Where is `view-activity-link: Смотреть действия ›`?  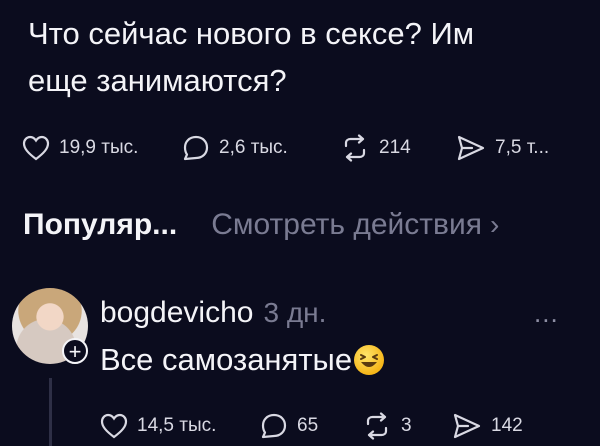
view-activity-link: Смотреть действия › is located at coordinates (355, 225).